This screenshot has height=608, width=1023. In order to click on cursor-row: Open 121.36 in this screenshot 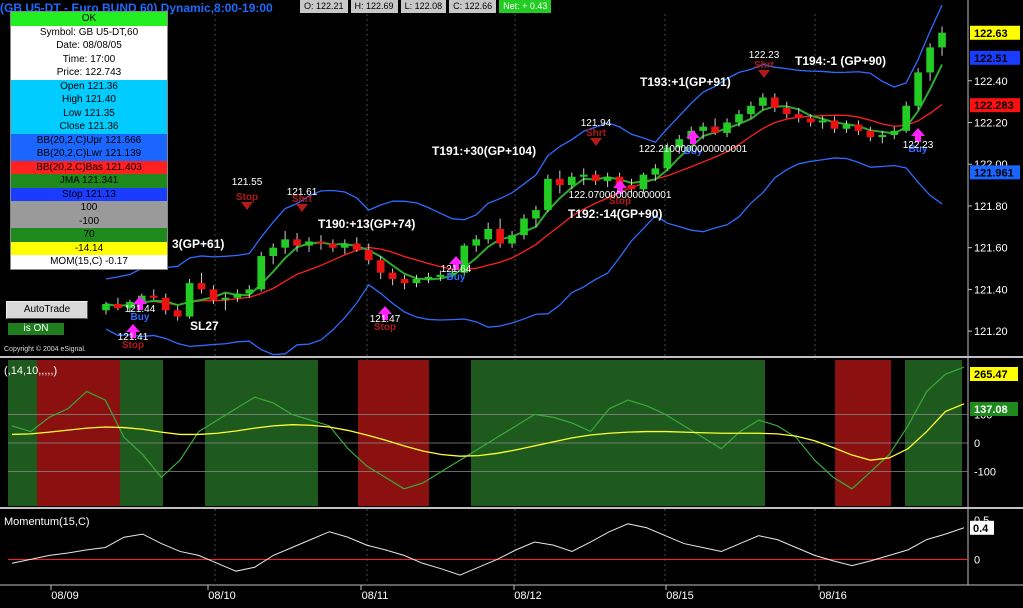, I will do `click(89, 86)`.